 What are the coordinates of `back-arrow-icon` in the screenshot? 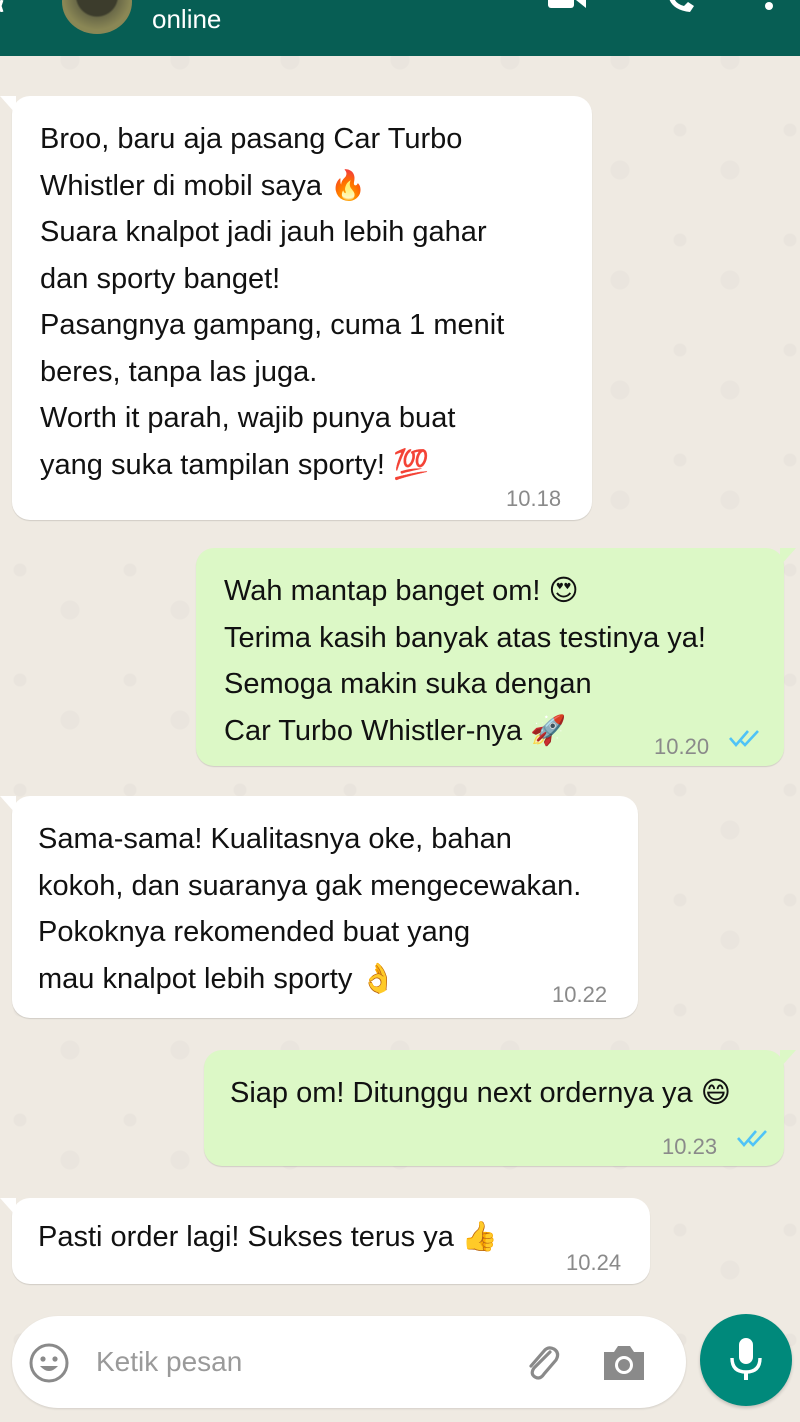 It's located at (7, 6).